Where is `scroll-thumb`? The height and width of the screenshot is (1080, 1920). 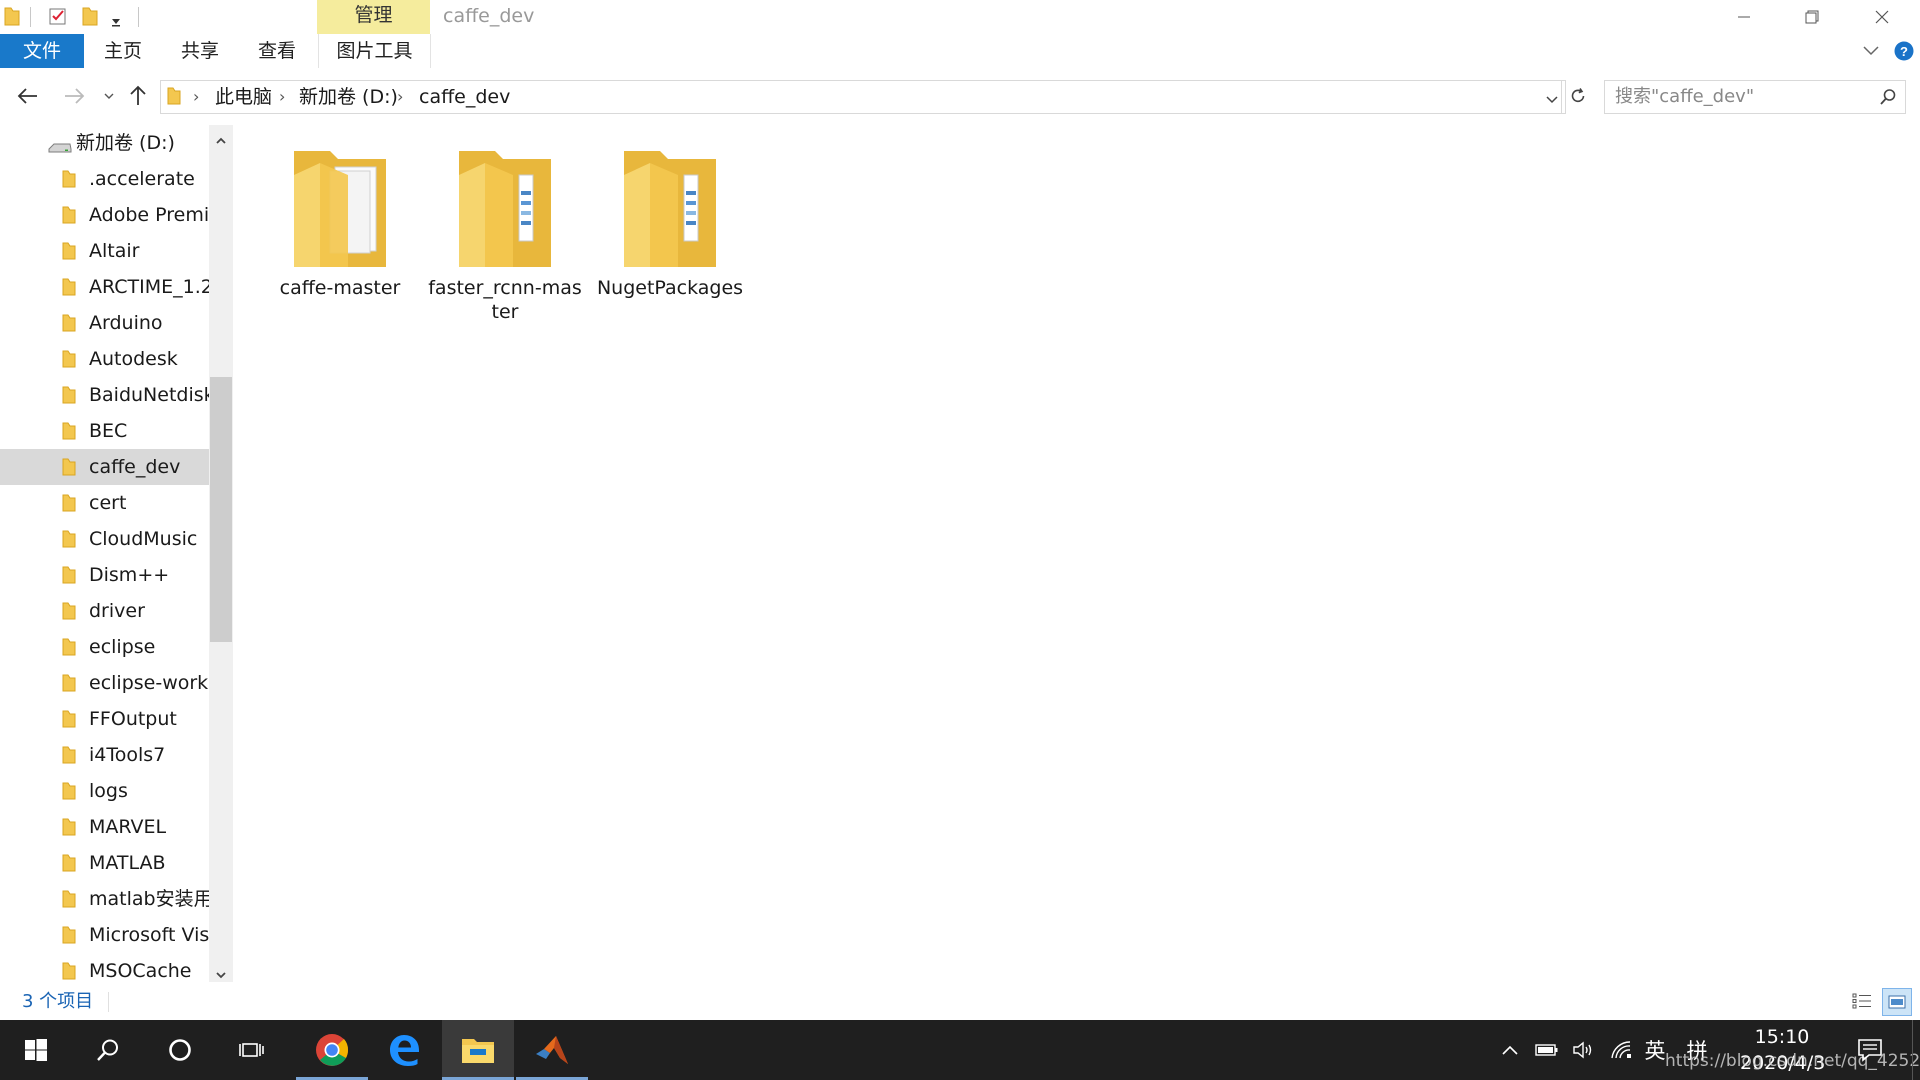 scroll-thumb is located at coordinates (221, 509).